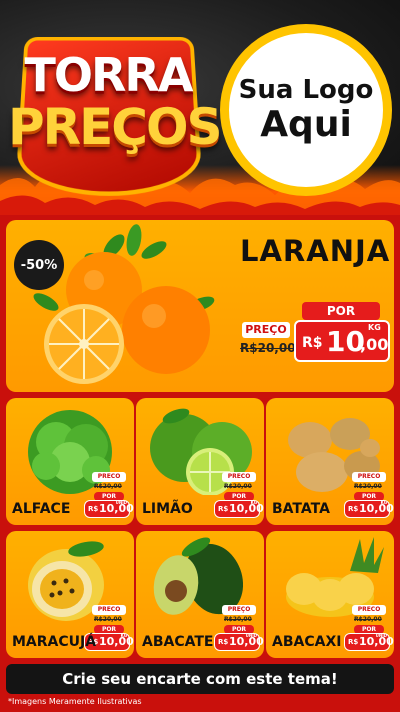 The image size is (400, 712). What do you see at coordinates (301, 509) in the screenshot?
I see `product-name: BATATA` at bounding box center [301, 509].